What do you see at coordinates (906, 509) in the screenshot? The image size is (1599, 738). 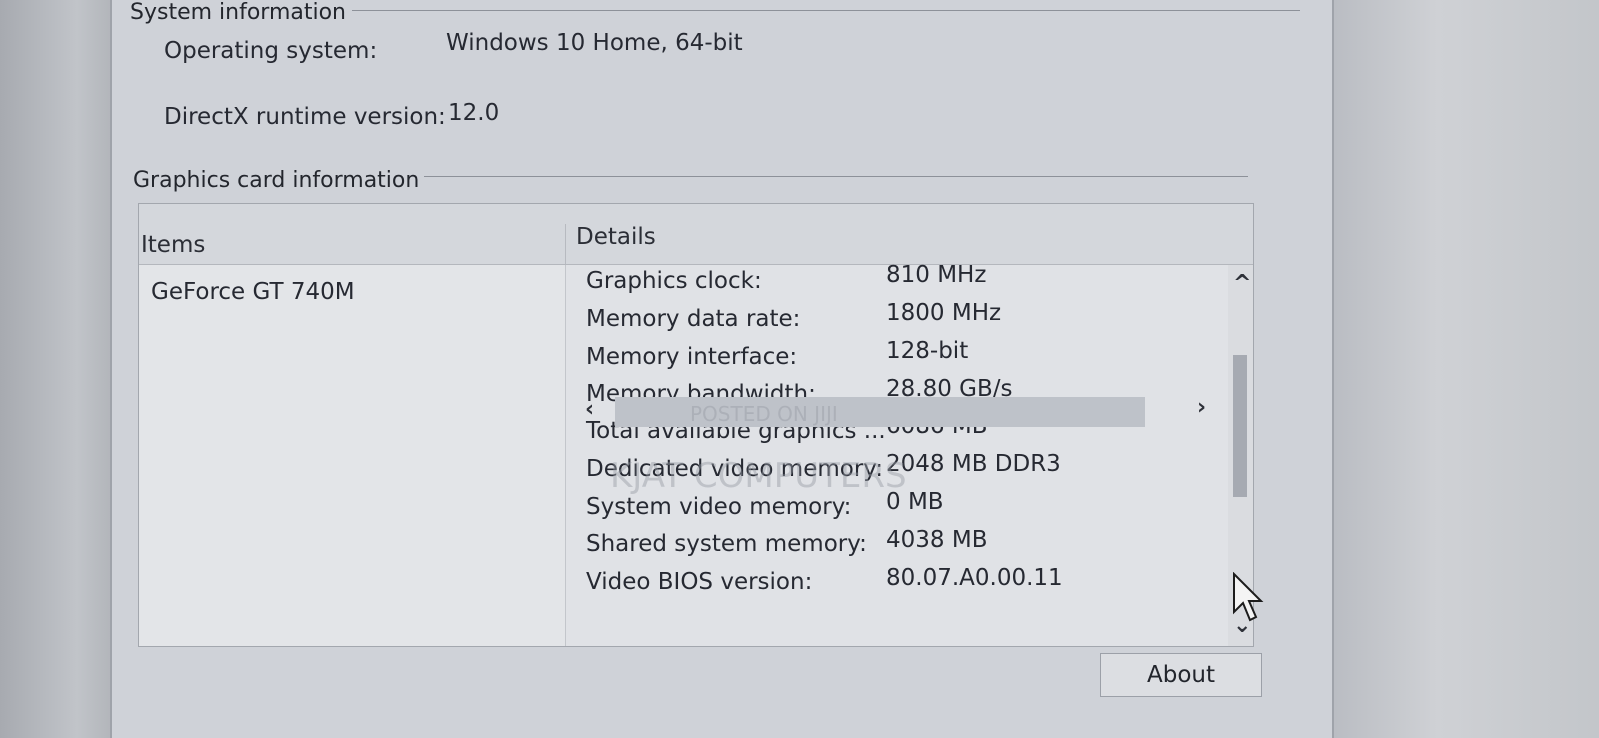 I see `detail-row-system-video-memory: System video memory: 0 MB` at bounding box center [906, 509].